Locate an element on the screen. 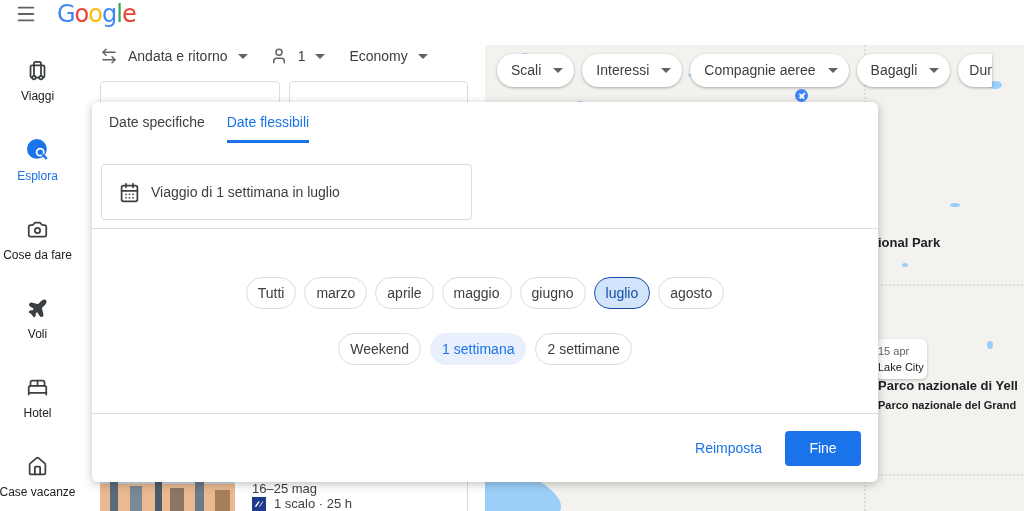 The width and height of the screenshot is (1024, 511). map-price-card: 15 apr Lake City is located at coordinates (901, 359).